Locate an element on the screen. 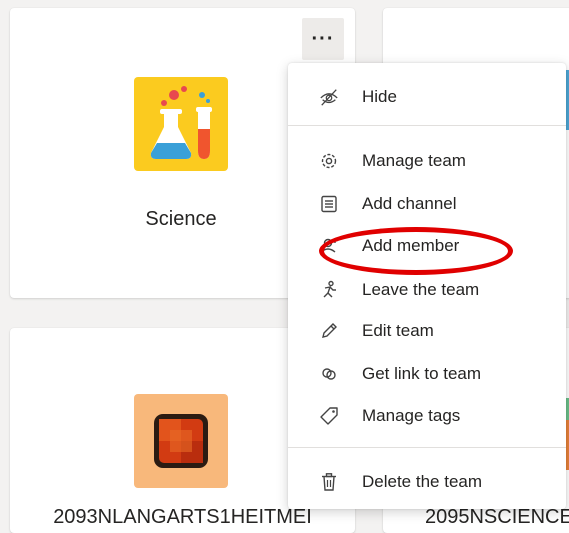 This screenshot has height=533, width=569. annotation-highlight-ellipse is located at coordinates (416, 251).